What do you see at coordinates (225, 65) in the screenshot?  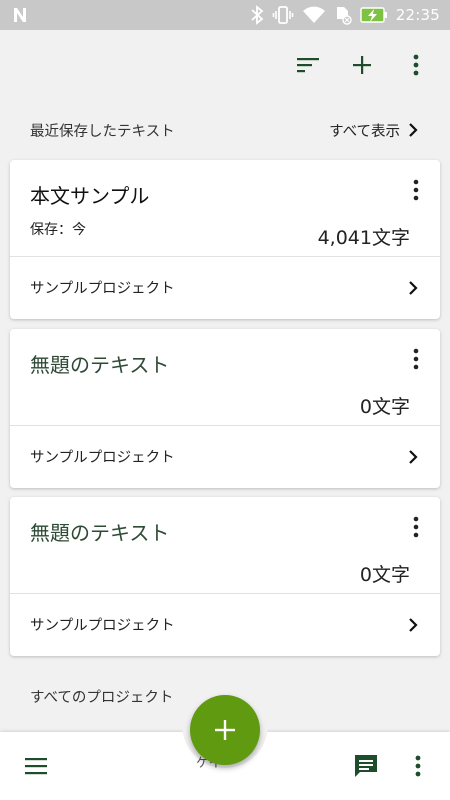 I see `app-bar` at bounding box center [225, 65].